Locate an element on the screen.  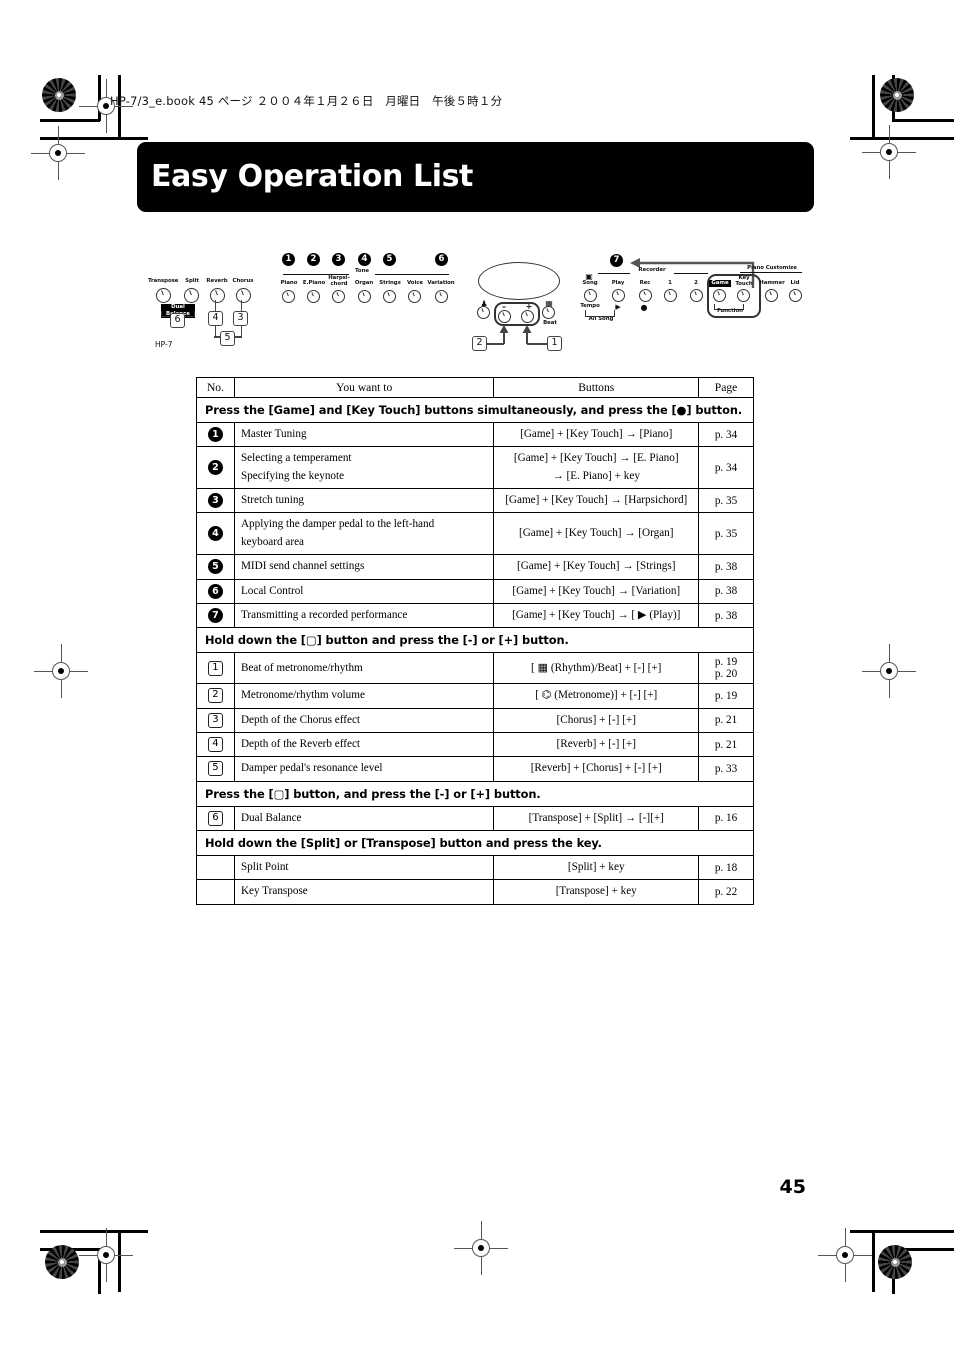
panel-group-rule-recorder-left is located at coordinates (614, 273).